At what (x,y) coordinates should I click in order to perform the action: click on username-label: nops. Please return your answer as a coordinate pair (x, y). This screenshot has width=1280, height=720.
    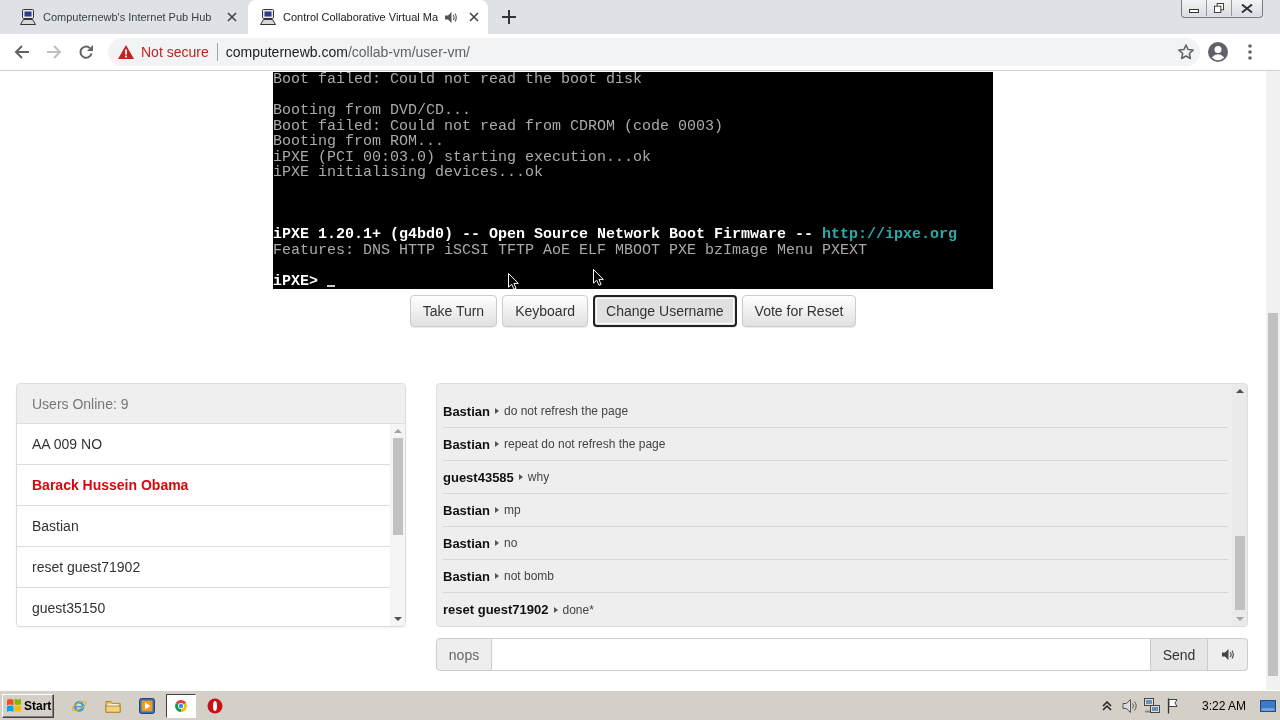
    Looking at the image, I should click on (464, 654).